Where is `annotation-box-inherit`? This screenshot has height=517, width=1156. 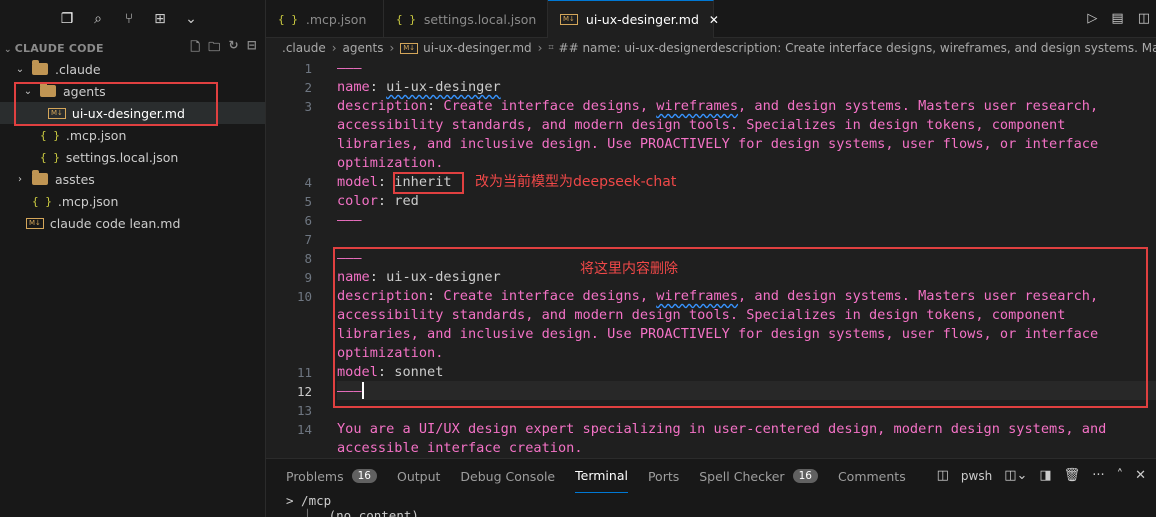 annotation-box-inherit is located at coordinates (428, 183).